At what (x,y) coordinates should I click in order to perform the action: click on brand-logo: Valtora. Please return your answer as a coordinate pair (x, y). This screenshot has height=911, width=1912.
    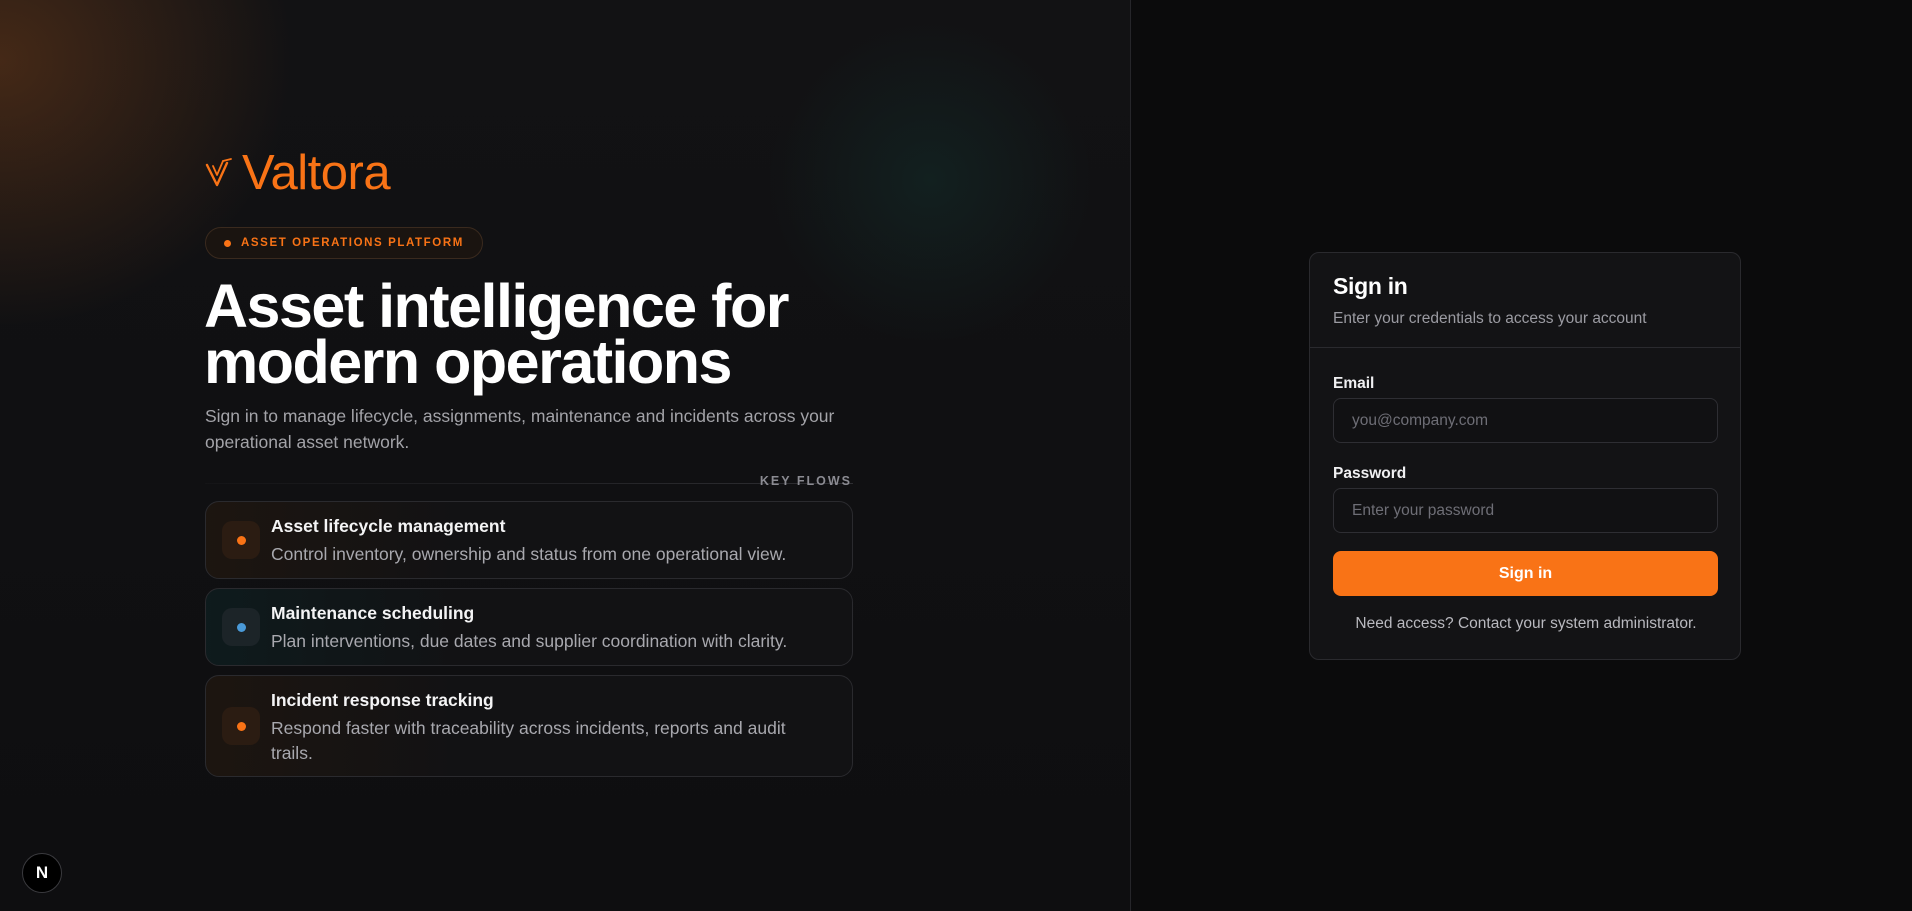
    Looking at the image, I should click on (297, 173).